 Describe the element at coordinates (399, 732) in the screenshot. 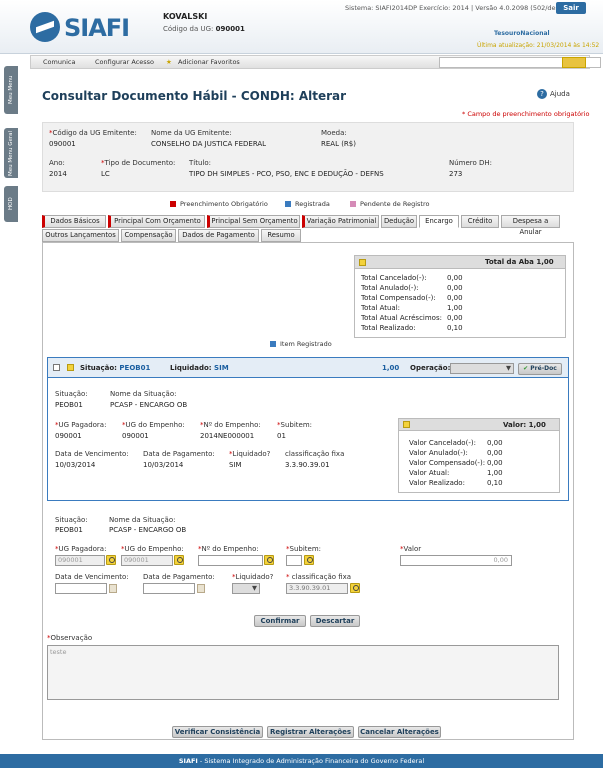

I see `cancelar-alteracoes-button: Cancelar Alterações` at that location.